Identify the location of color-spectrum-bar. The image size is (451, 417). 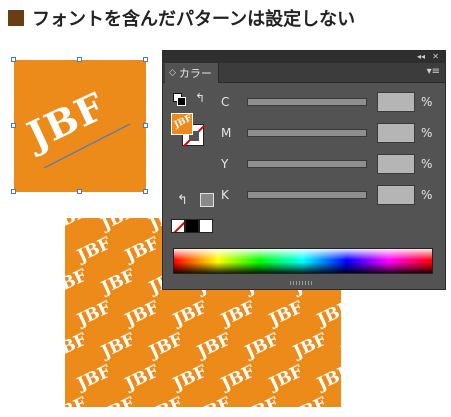
(303, 261).